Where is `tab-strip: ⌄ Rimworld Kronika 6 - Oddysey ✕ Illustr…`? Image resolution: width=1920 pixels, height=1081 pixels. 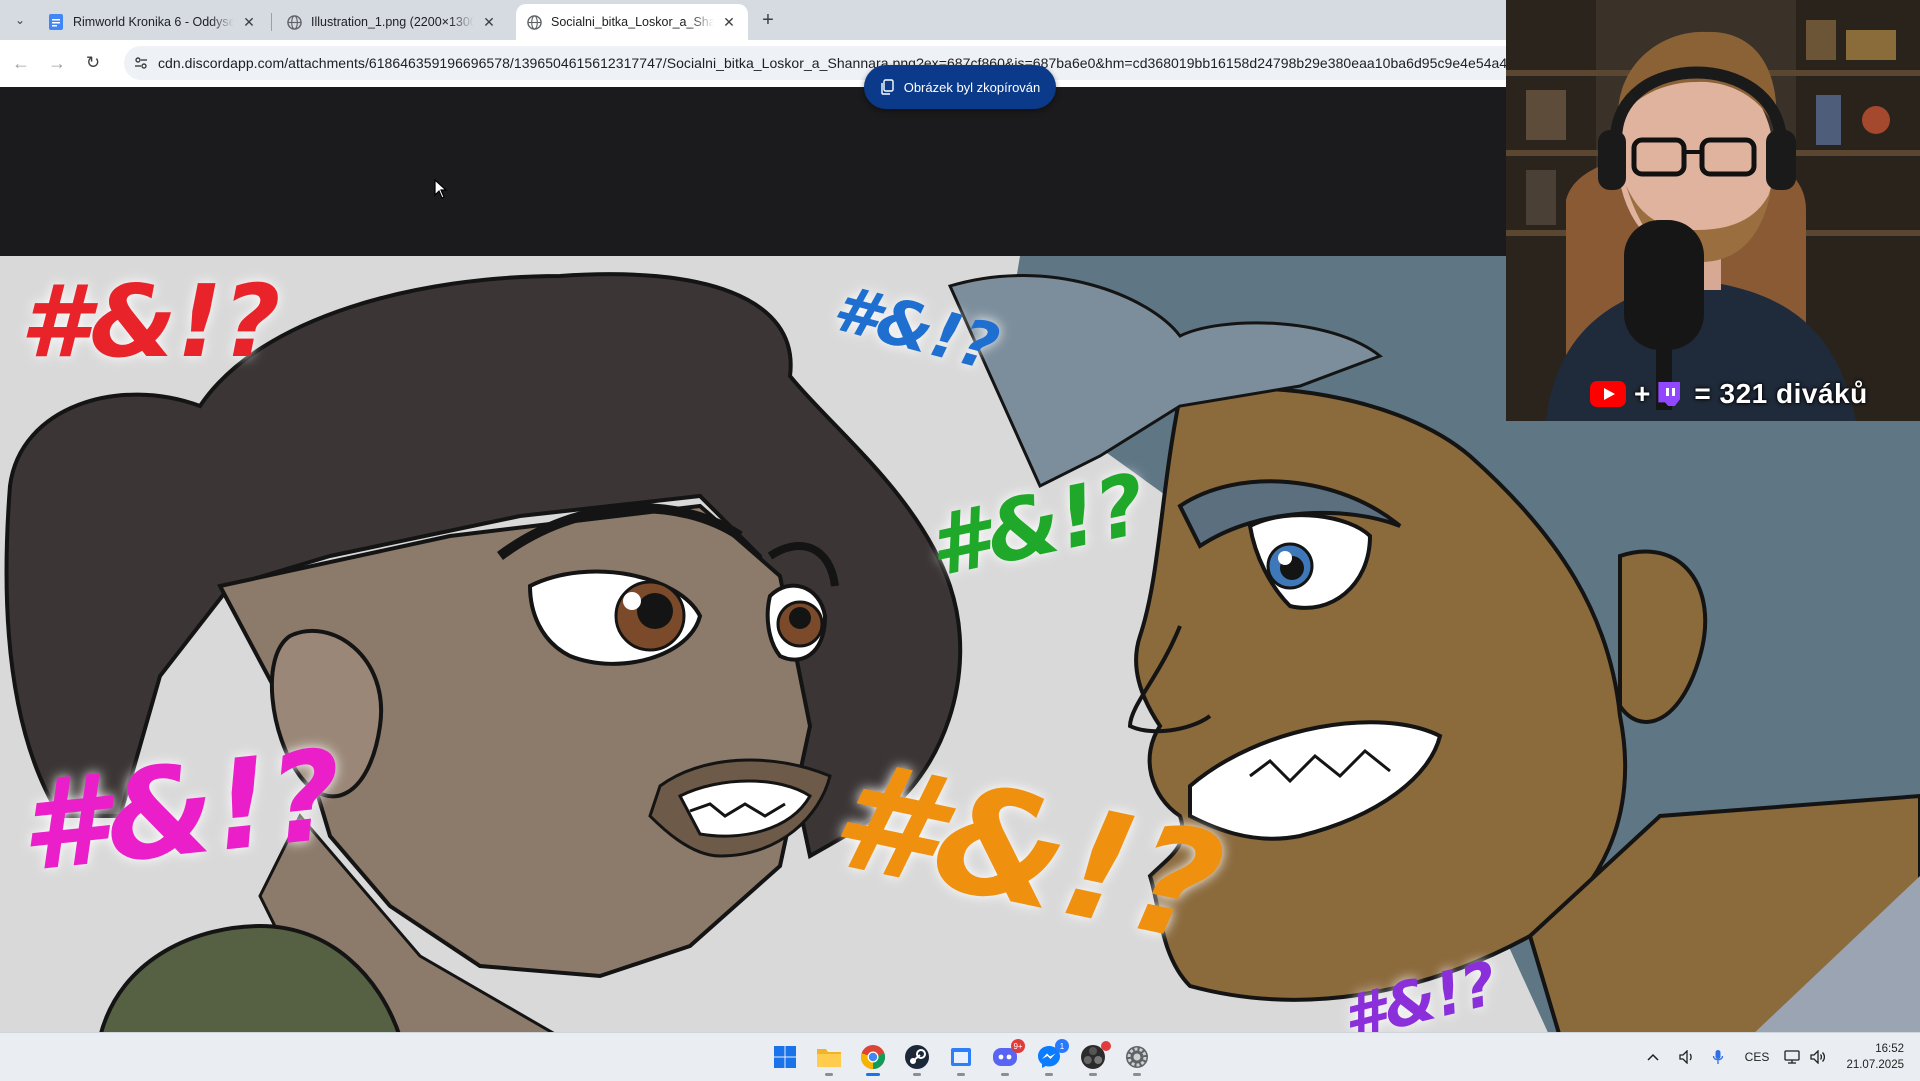 tab-strip: ⌄ Rimworld Kronika 6 - Oddysey ✕ Illustr… is located at coordinates (753, 20).